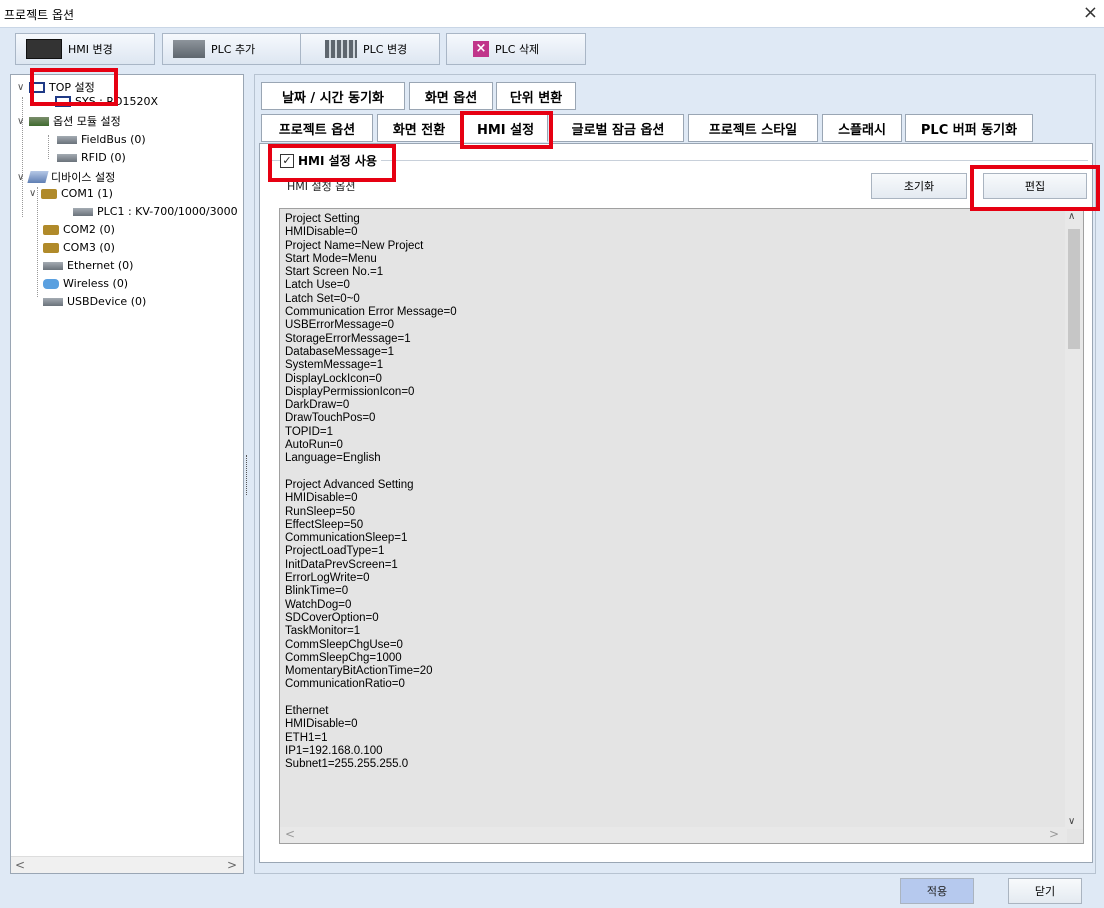 This screenshot has width=1104, height=908. I want to click on tree-item-wireless: Wireless (0), so click(85, 283).